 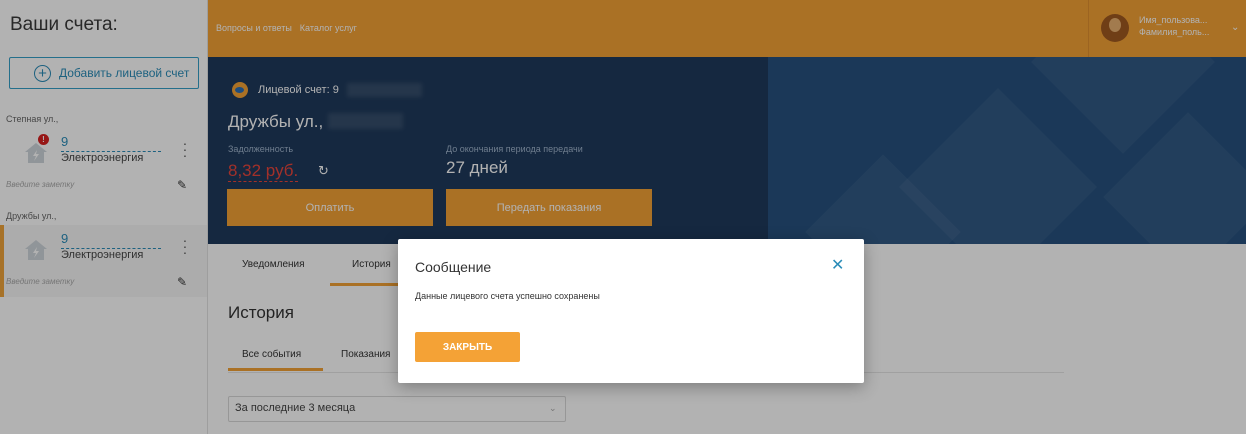 What do you see at coordinates (453, 267) in the screenshot?
I see `dialog-title: Сообщение` at bounding box center [453, 267].